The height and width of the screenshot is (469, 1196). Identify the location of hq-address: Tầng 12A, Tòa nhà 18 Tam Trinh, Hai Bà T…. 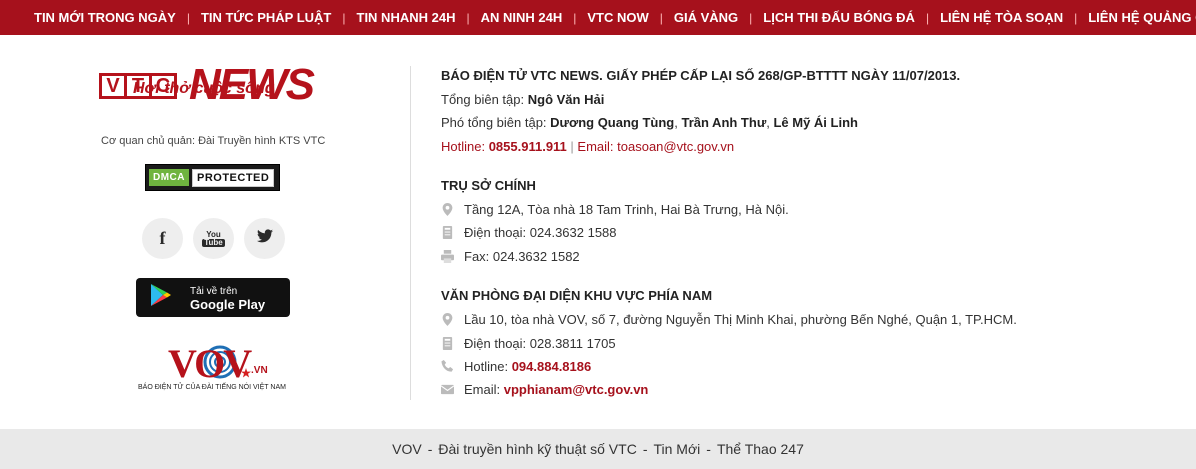
(626, 209).